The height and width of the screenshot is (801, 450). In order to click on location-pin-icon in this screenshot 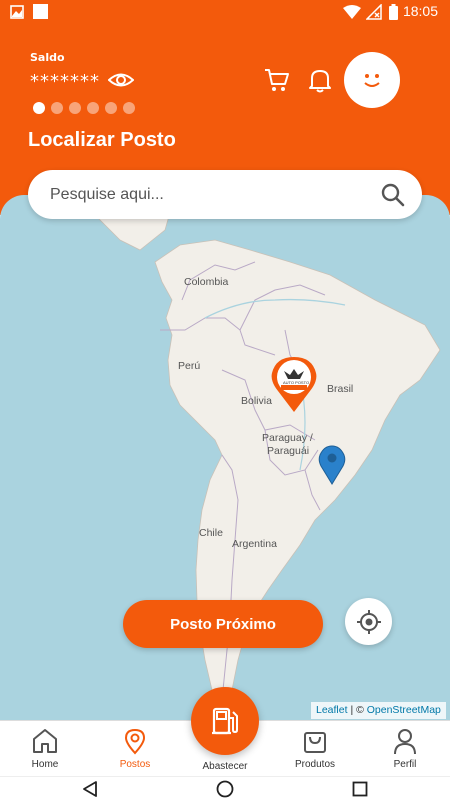, I will do `click(135, 741)`.